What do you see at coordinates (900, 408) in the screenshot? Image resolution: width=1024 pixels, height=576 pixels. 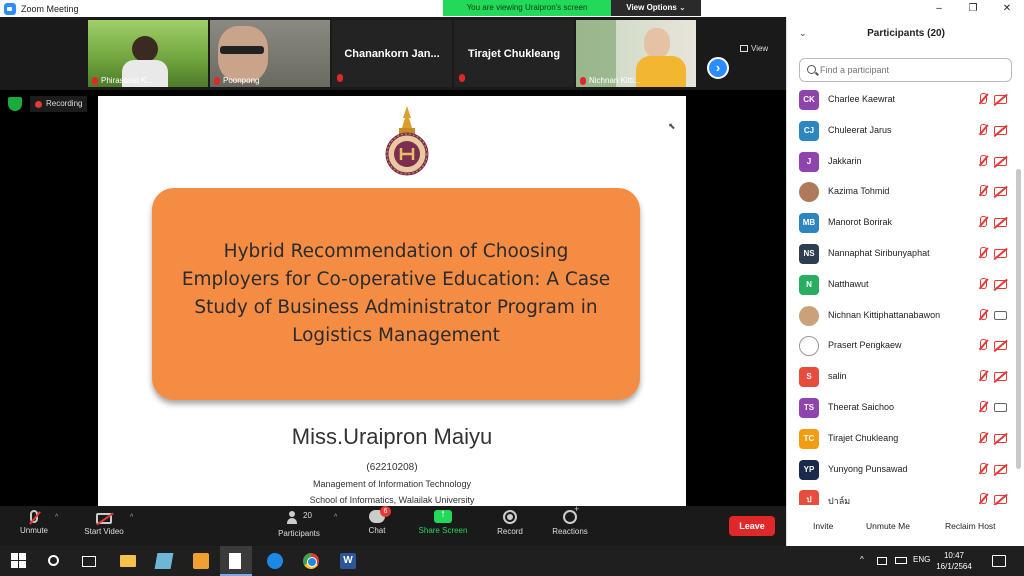 I see `participant-row: TS Theerat Saichoo` at bounding box center [900, 408].